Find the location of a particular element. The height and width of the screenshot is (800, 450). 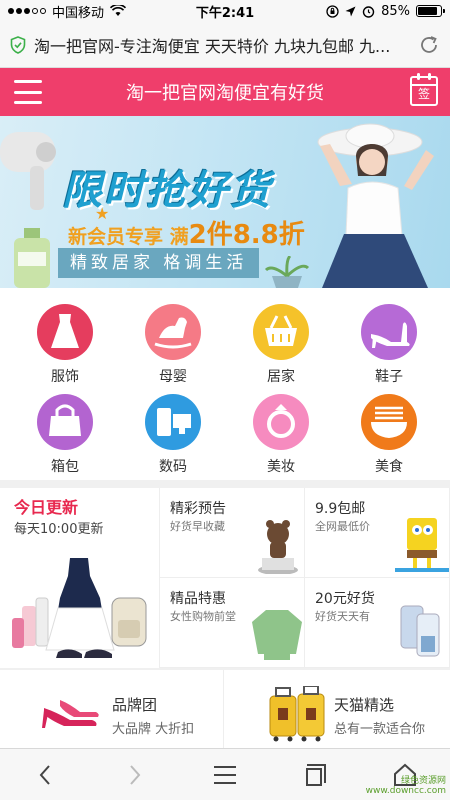

promo-title: 20元好货 is located at coordinates (345, 599).